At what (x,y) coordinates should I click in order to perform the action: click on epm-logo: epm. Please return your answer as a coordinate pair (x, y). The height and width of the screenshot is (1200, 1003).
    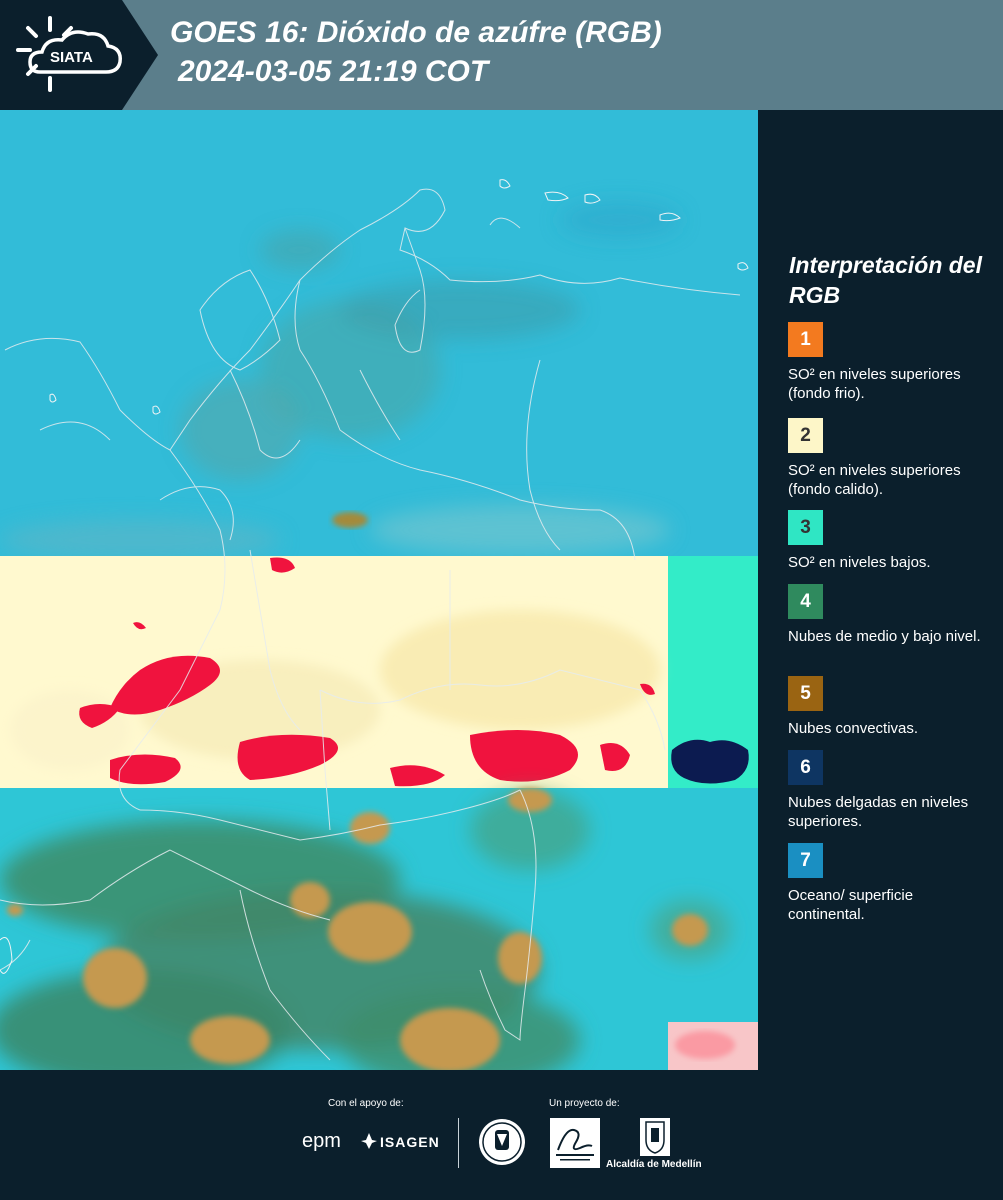
    Looking at the image, I should click on (321, 1141).